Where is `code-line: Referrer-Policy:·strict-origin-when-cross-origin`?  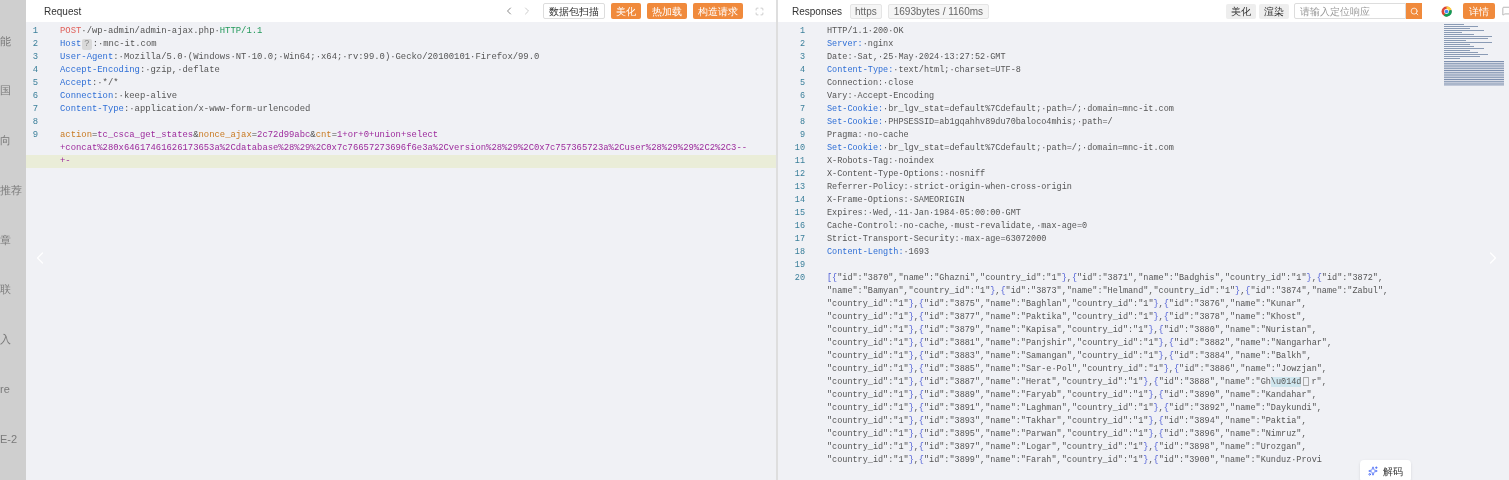 code-line: Referrer-Policy:·strict-origin-when-cross-origin is located at coordinates (949, 187).